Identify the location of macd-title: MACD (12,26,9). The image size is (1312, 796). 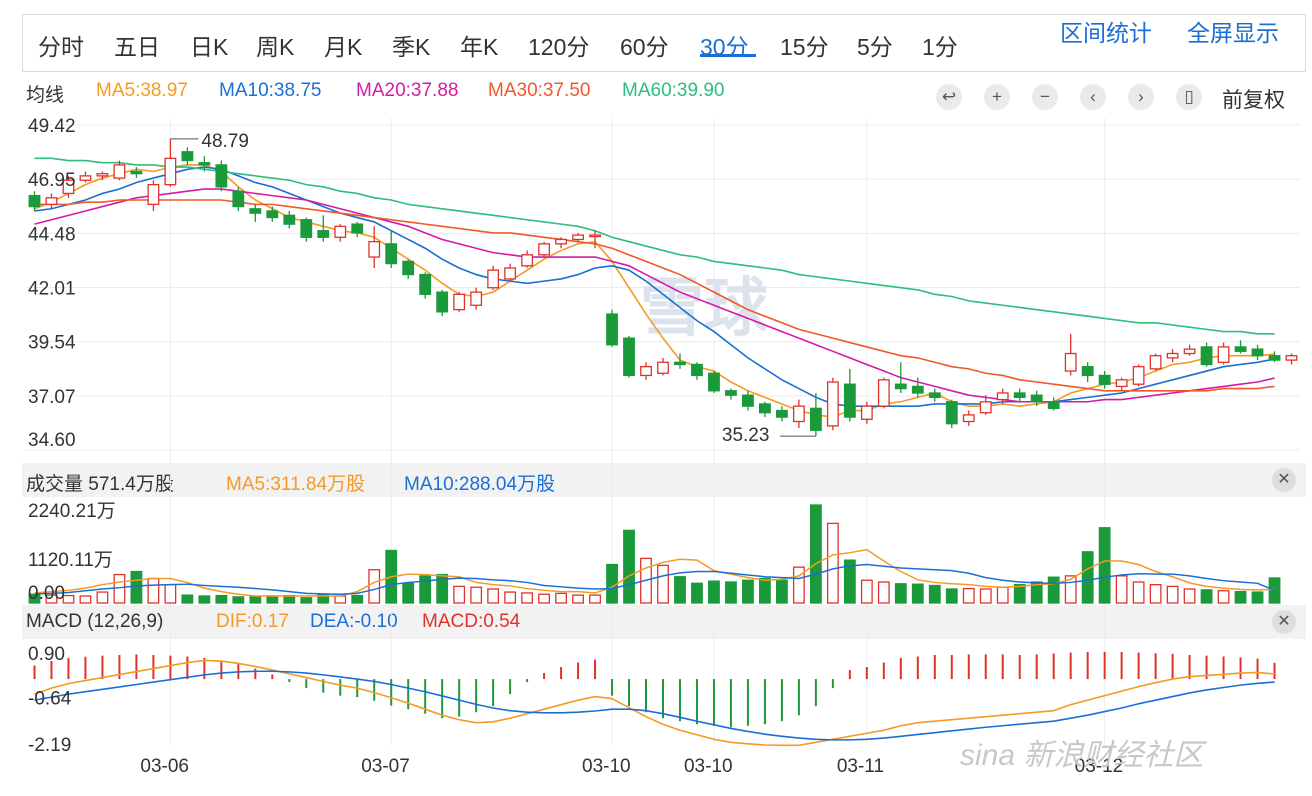
(95, 621).